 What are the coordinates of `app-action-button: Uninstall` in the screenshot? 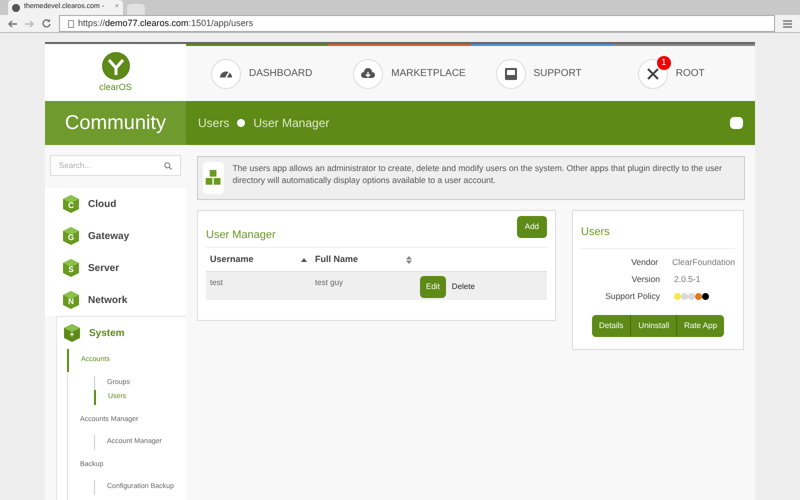 It's located at (653, 326).